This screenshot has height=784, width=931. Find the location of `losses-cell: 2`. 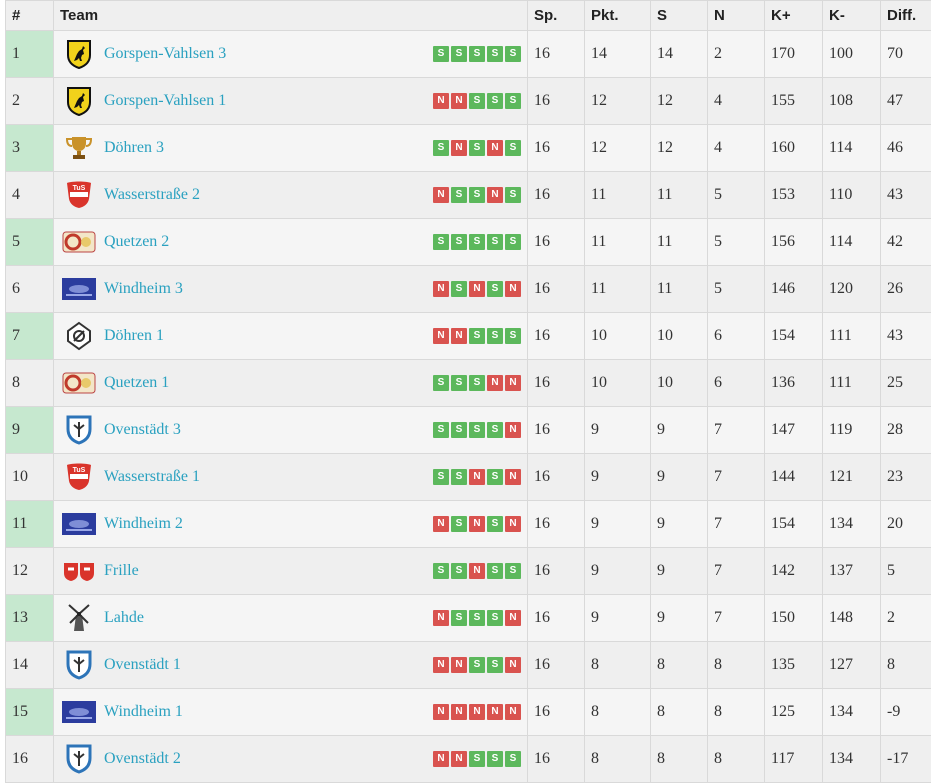

losses-cell: 2 is located at coordinates (736, 54).